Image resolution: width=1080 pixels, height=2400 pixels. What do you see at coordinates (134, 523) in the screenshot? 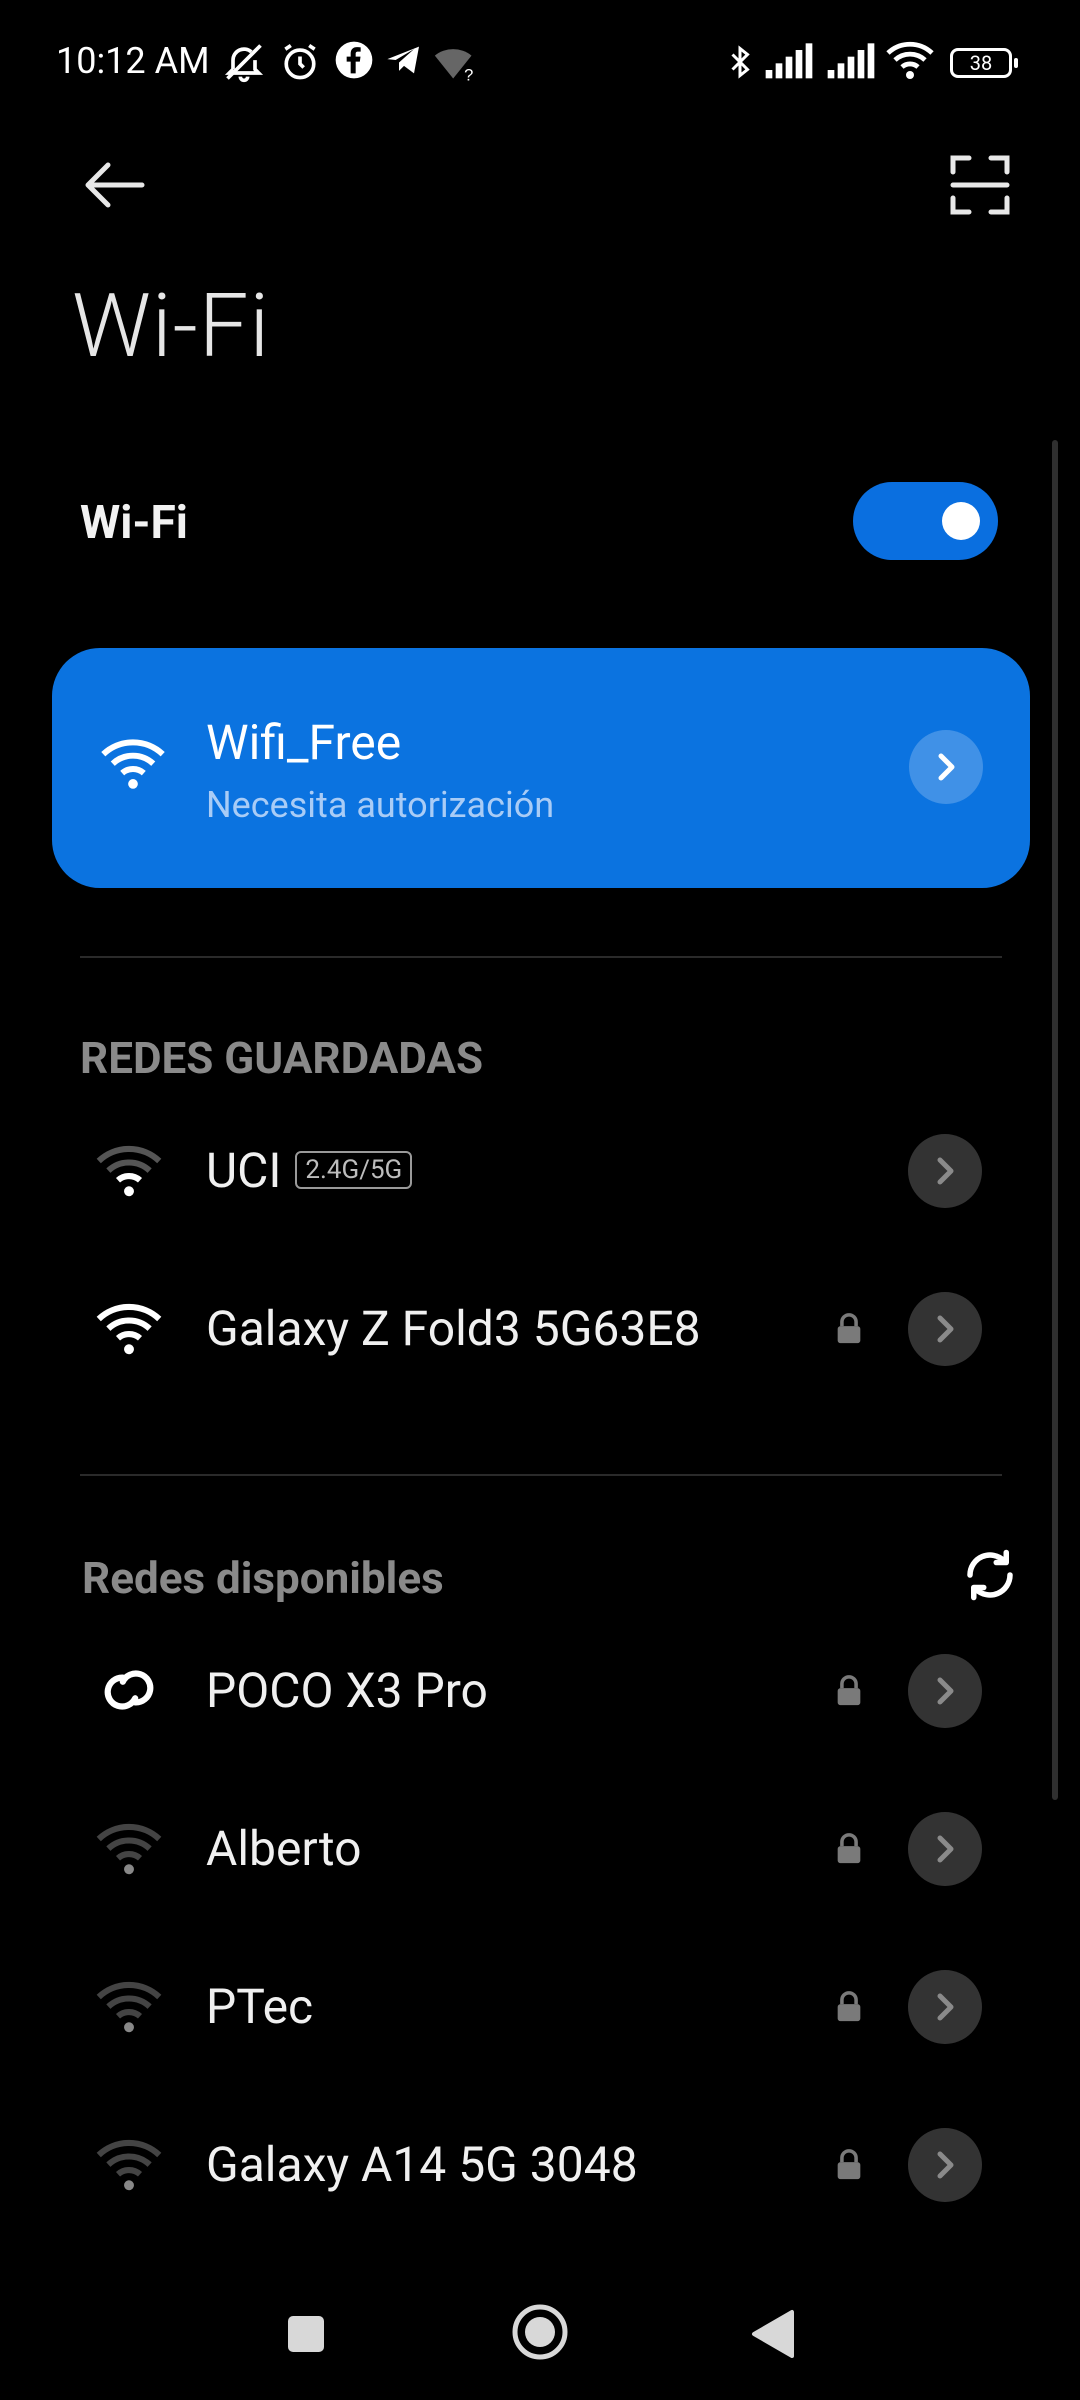
I see `wifi-toggle-label: Wi-Fi` at bounding box center [134, 523].